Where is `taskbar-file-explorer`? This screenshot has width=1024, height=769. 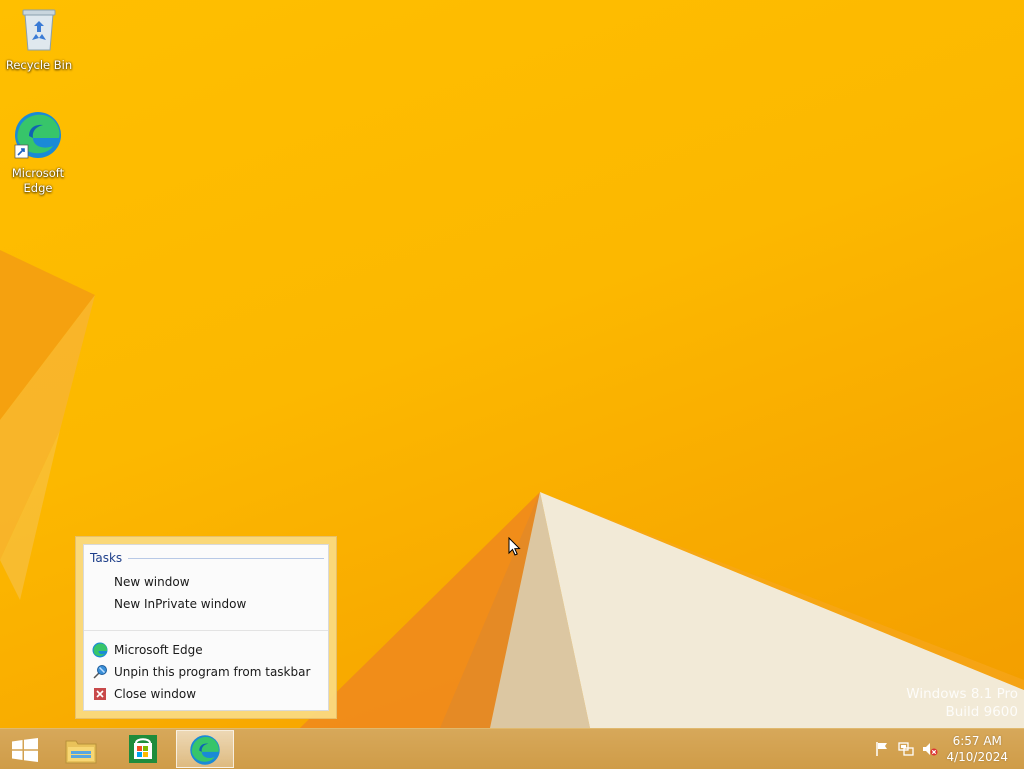
taskbar-file-explorer is located at coordinates (81, 749).